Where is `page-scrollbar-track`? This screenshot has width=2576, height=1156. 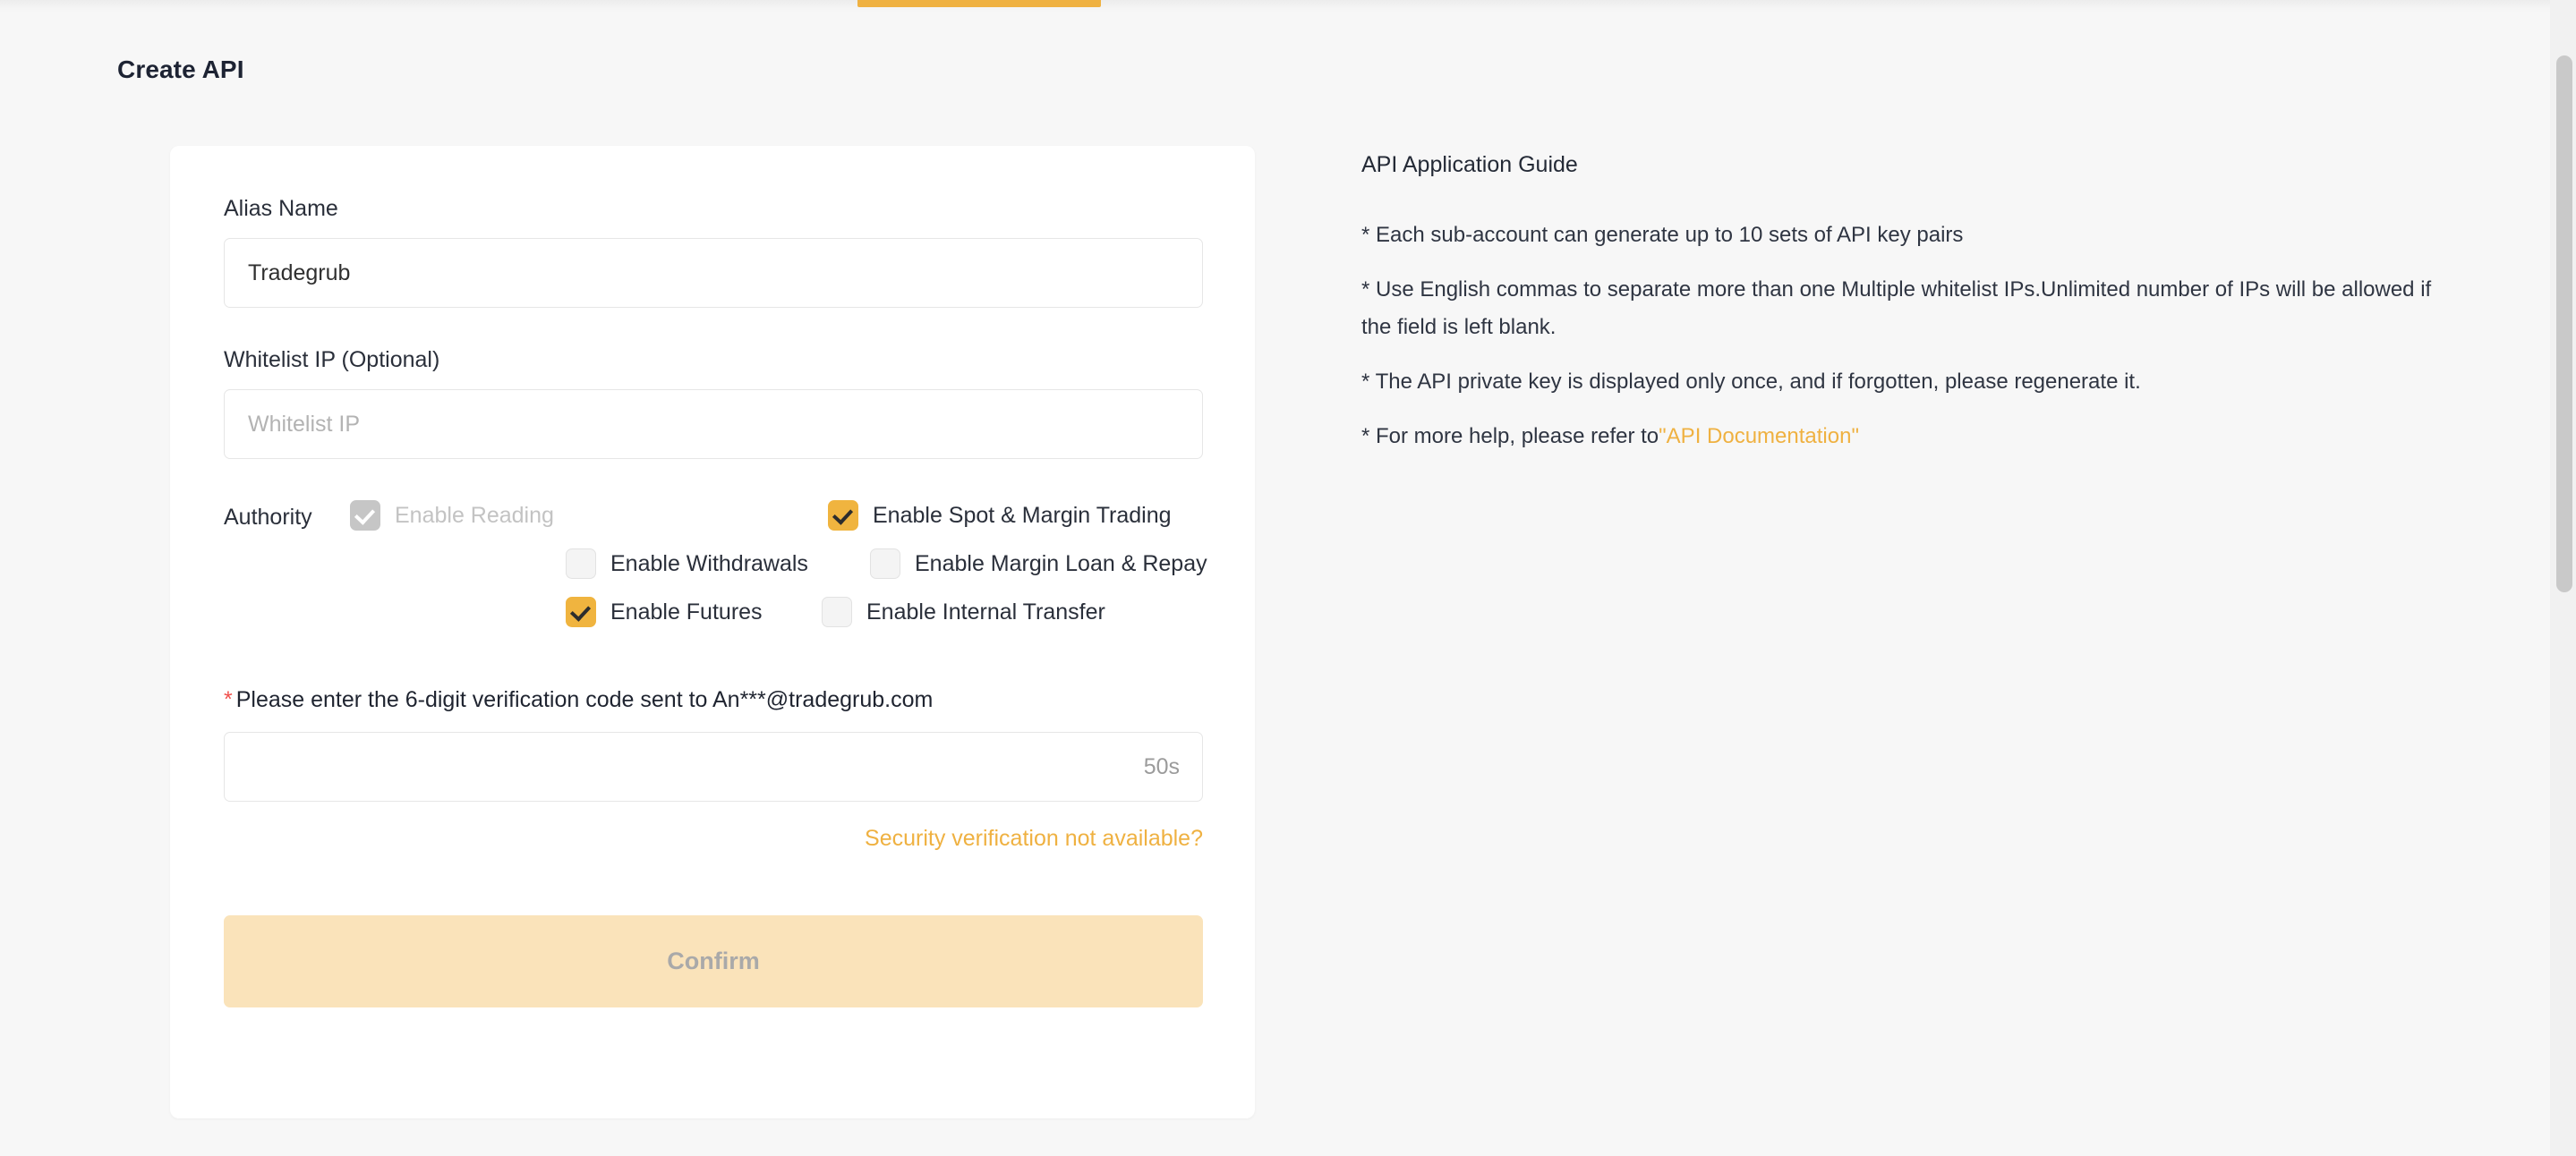 page-scrollbar-track is located at coordinates (2563, 578).